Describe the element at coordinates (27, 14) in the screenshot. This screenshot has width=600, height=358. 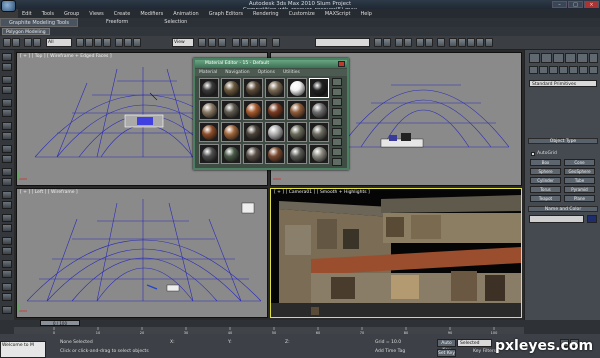
I see `menu-edit: Edit` at that location.